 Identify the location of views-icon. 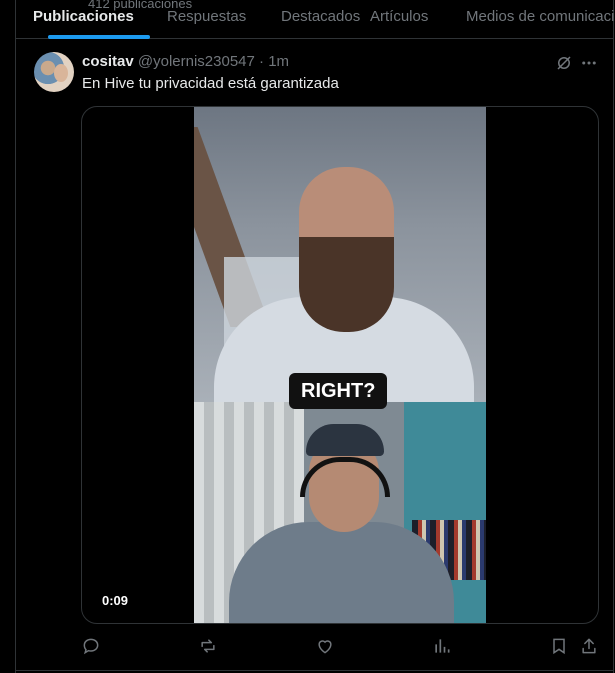
(442, 646).